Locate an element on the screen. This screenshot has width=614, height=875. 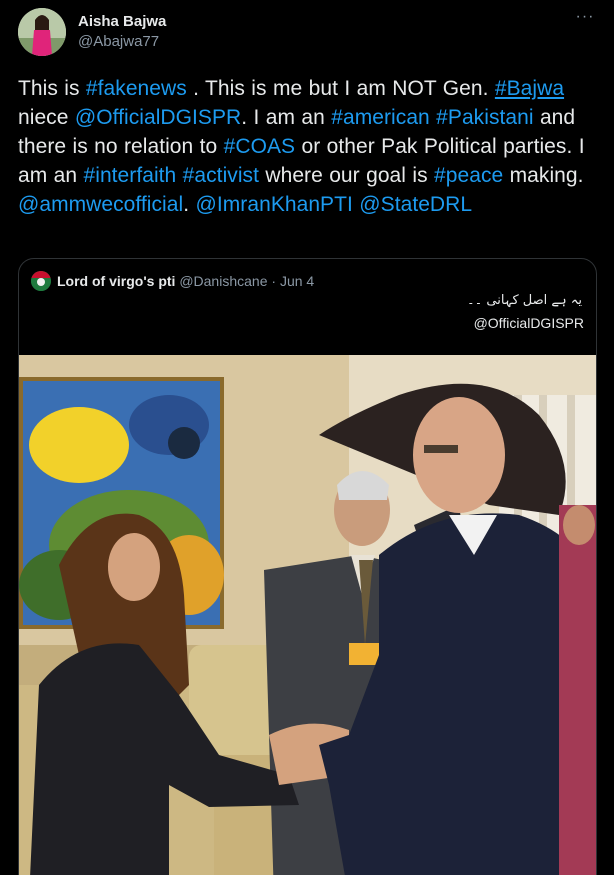
quoted-author: Lord of virgo's pti @Danishcane · Jun 4 is located at coordinates (185, 281).